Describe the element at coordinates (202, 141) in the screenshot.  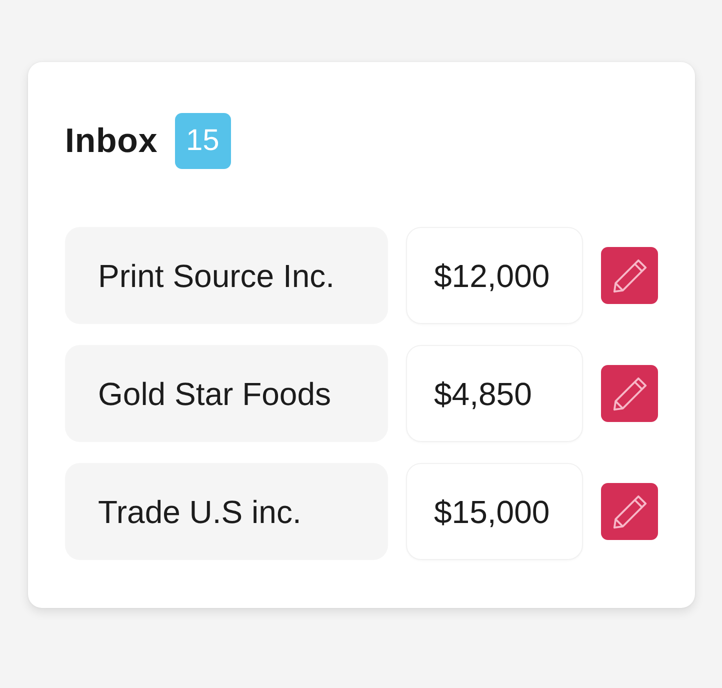
I see `inbox-count-badge: 15` at that location.